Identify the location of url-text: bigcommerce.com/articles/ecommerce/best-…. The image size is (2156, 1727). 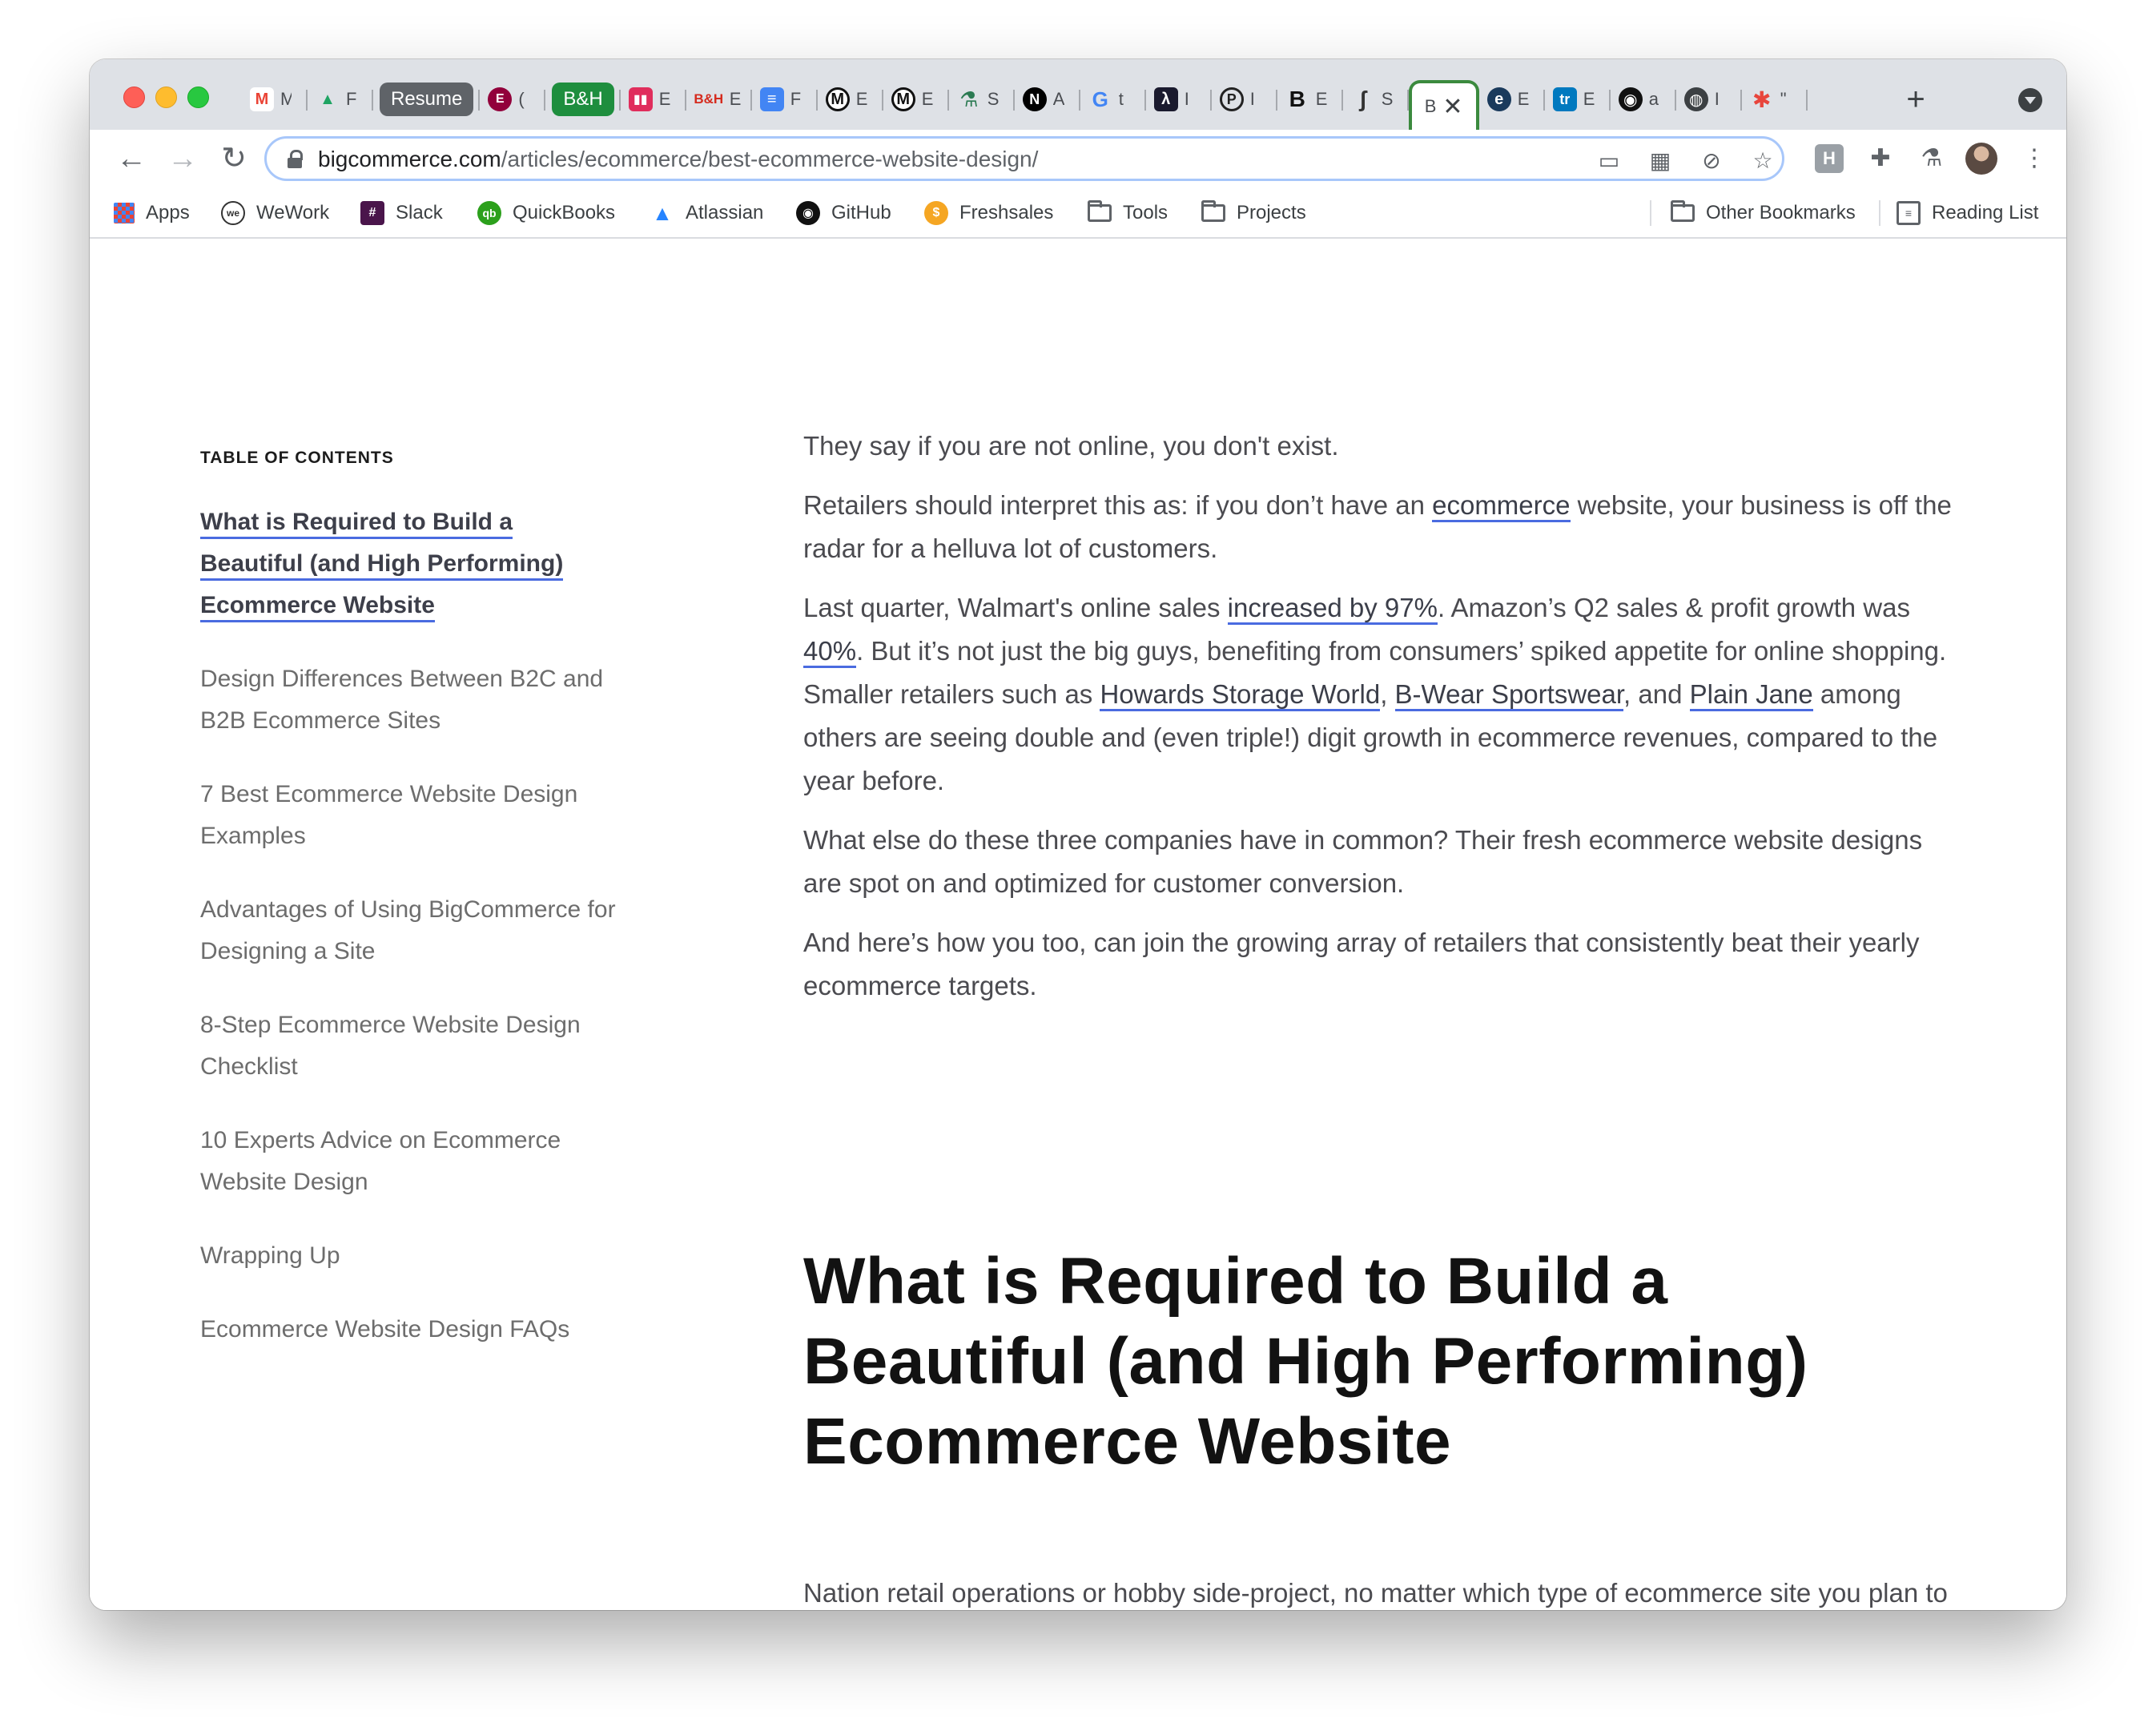
(678, 159).